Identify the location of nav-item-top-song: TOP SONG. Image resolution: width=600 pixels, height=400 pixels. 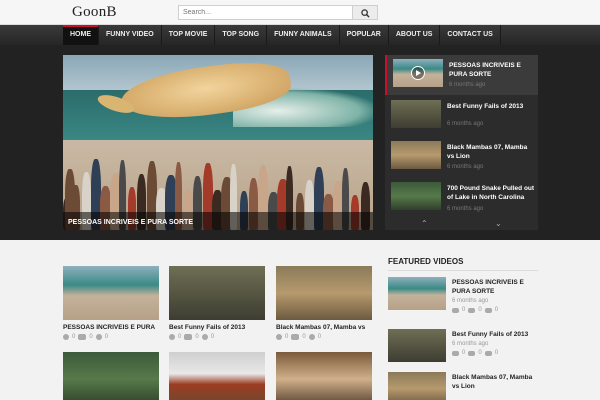
(241, 35).